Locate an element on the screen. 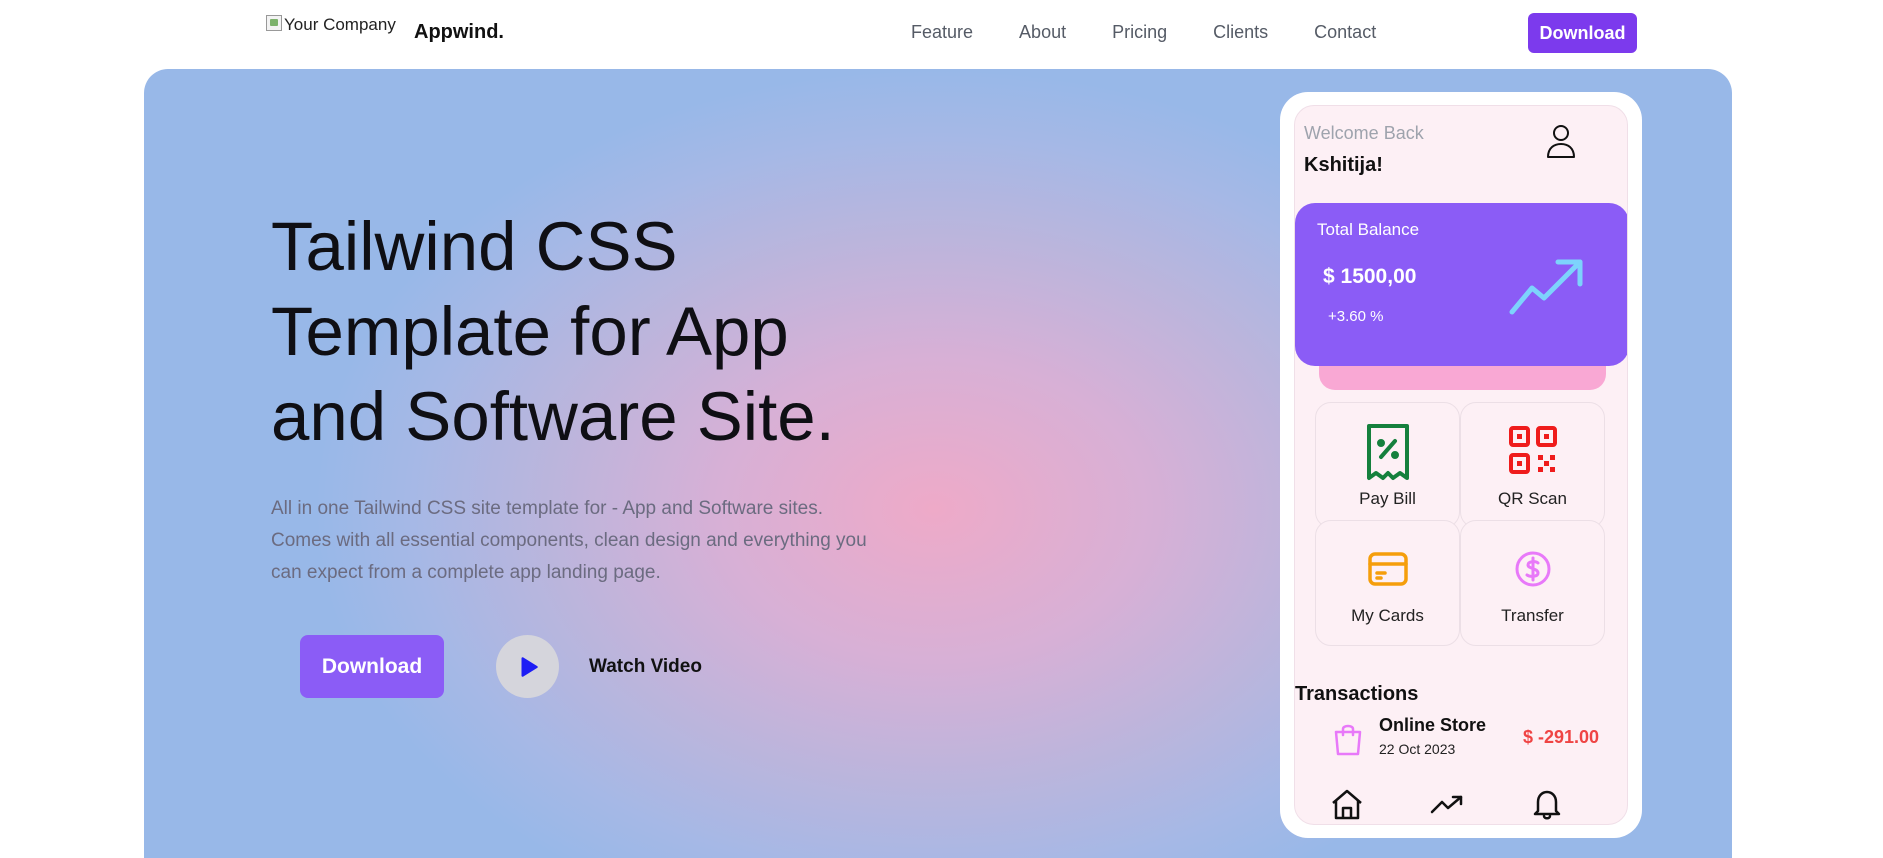 Image resolution: width=1883 pixels, height=858 pixels. nav-link-contact: Contact is located at coordinates (1345, 32).